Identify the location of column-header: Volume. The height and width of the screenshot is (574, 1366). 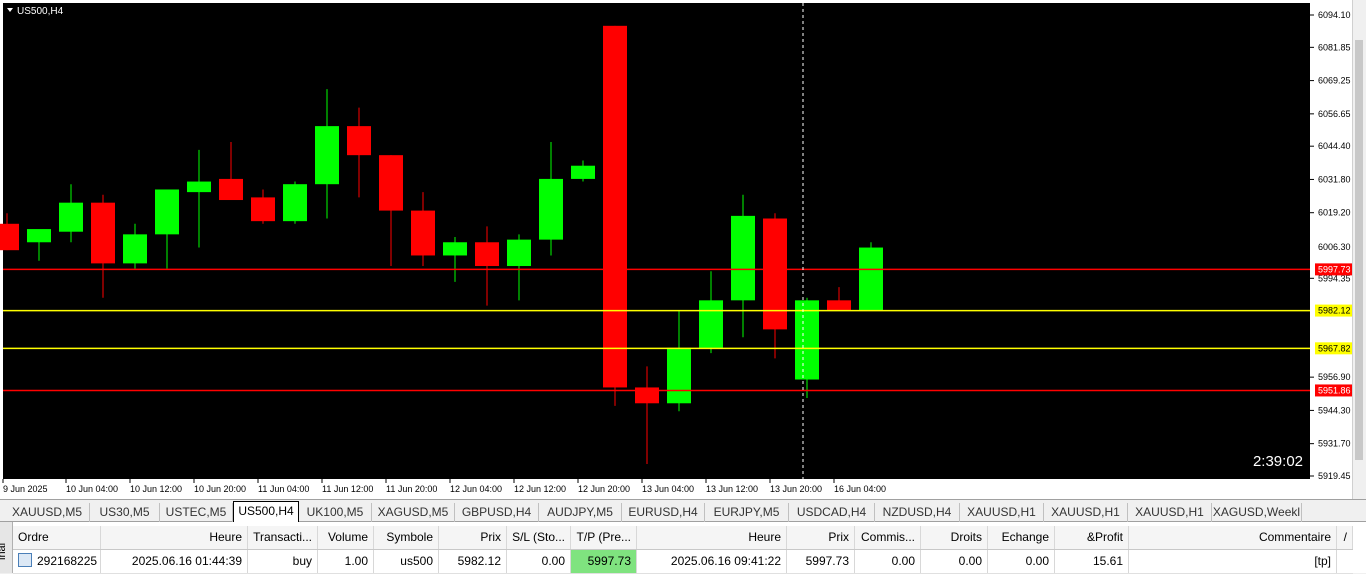
(346, 537).